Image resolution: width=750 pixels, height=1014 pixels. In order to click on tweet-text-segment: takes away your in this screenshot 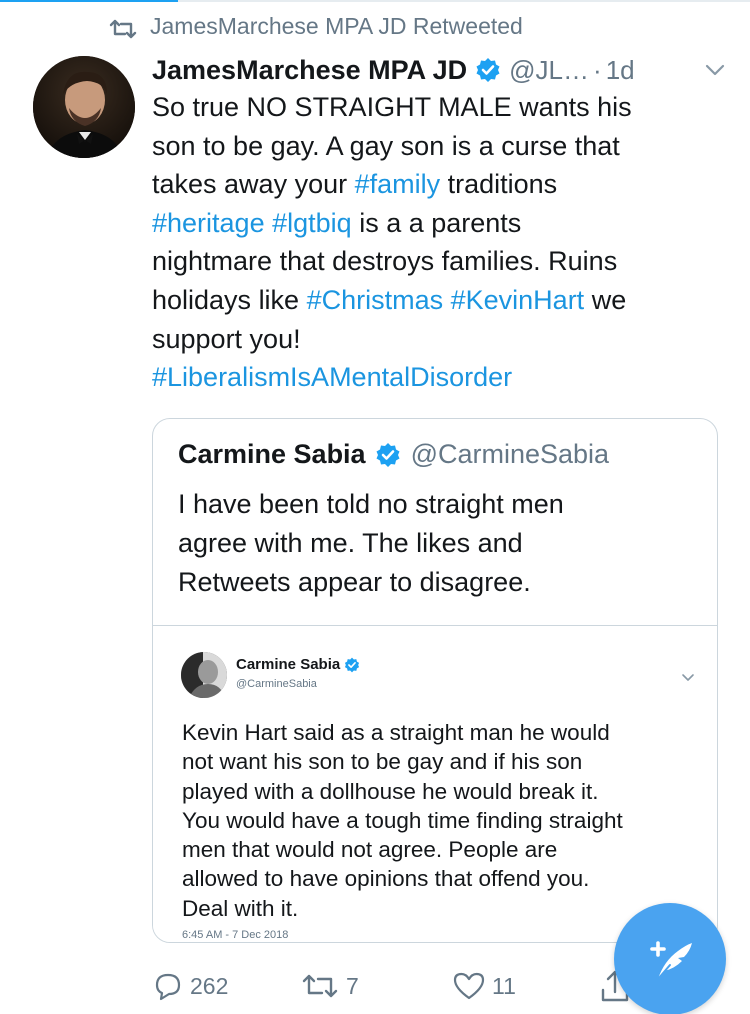, I will do `click(253, 184)`.